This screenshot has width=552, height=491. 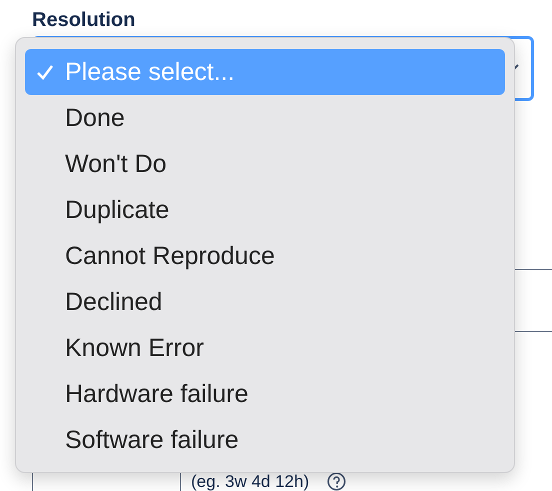 I want to click on checkmark-icon, so click(x=45, y=72).